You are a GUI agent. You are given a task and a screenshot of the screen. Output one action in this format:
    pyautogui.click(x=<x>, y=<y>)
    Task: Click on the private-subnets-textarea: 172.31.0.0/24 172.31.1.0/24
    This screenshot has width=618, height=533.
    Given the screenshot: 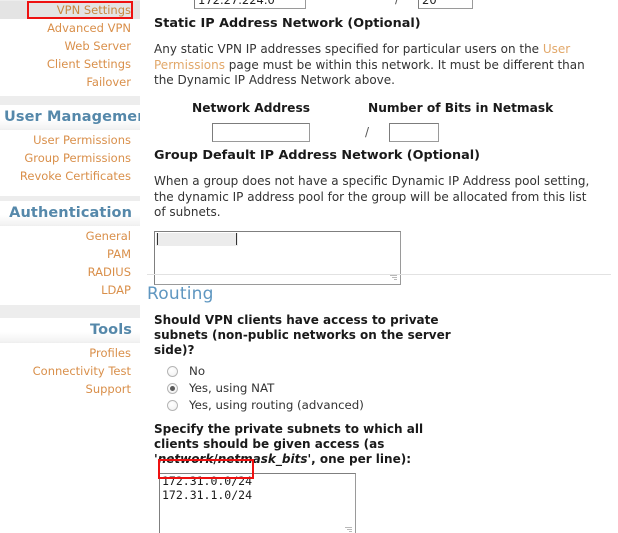 What is the action you would take?
    pyautogui.click(x=257, y=503)
    